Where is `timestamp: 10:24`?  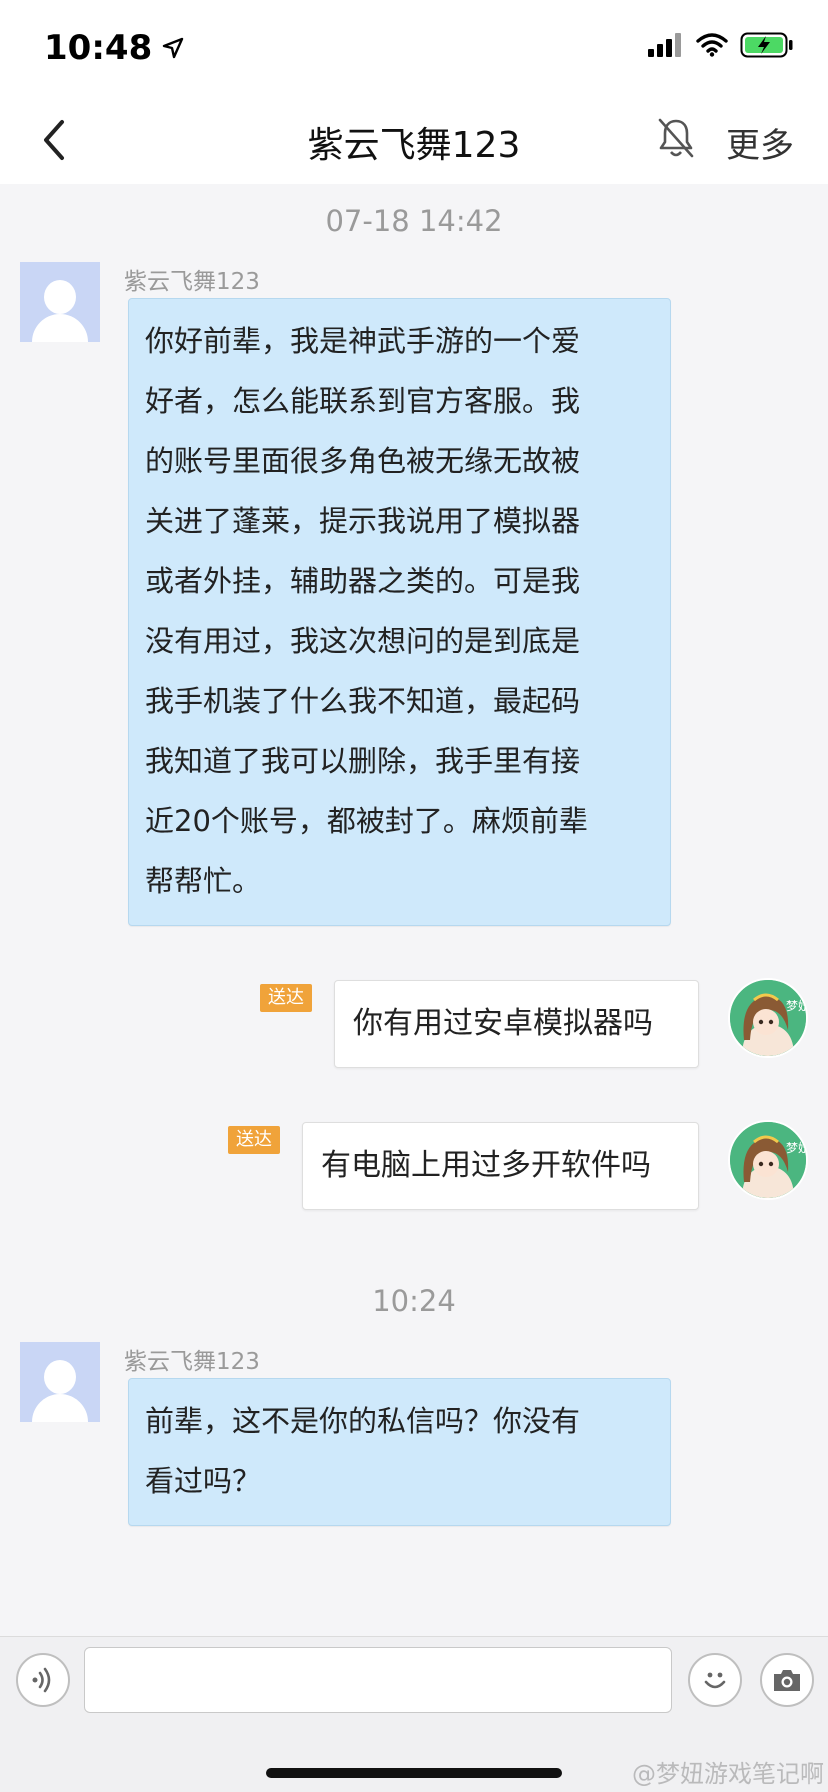
timestamp: 10:24 is located at coordinates (414, 1301).